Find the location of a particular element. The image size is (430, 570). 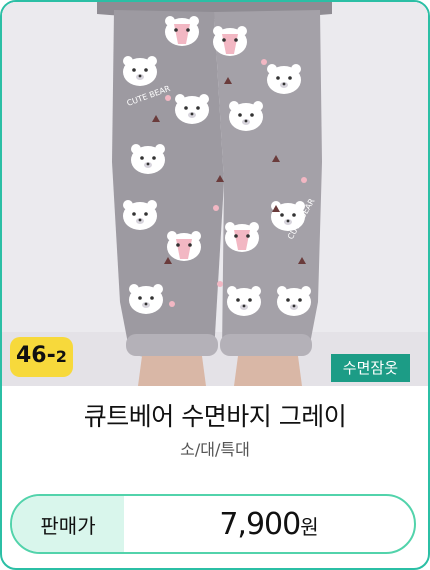

price-currency: 원 is located at coordinates (309, 526).